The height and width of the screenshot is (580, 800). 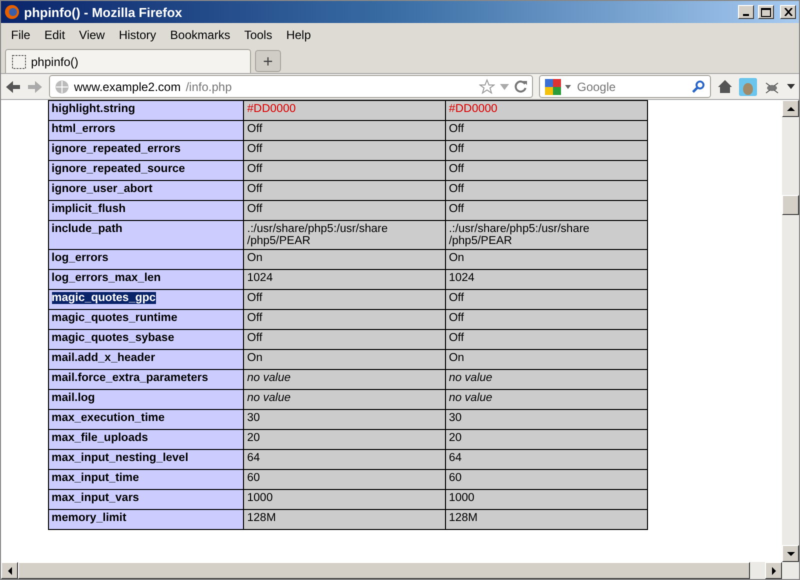 I want to click on master-value-cell: .:/usr/share/php5:/usr/share /php5/PEAR, so click(x=546, y=235).